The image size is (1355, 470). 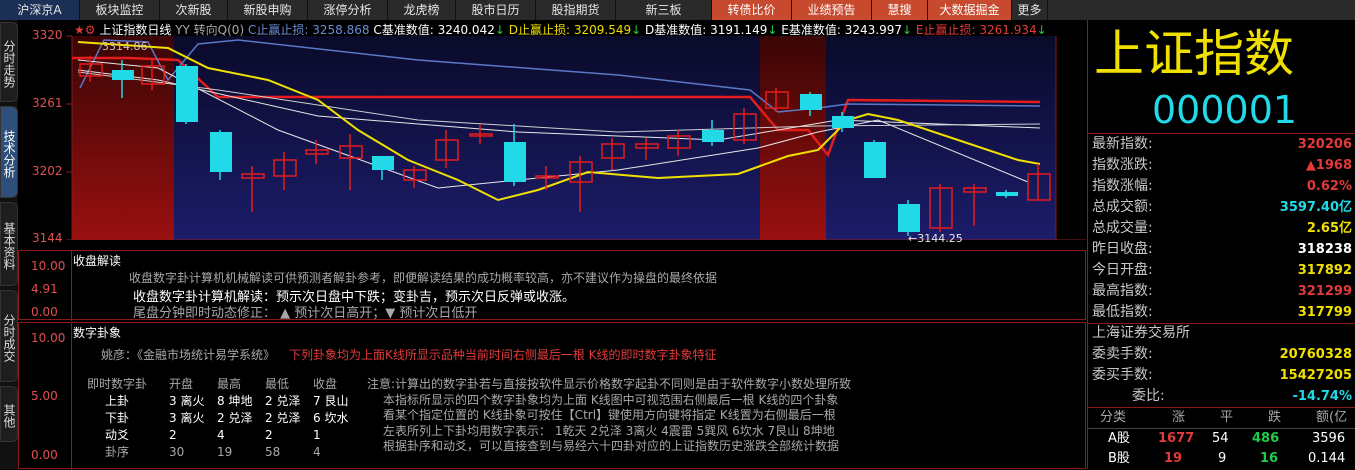 What do you see at coordinates (227, 401) in the screenshot?
I see `gua-row-upper: 上卦 3 离火 8 坤地 2 兑泽 7 艮山` at bounding box center [227, 401].